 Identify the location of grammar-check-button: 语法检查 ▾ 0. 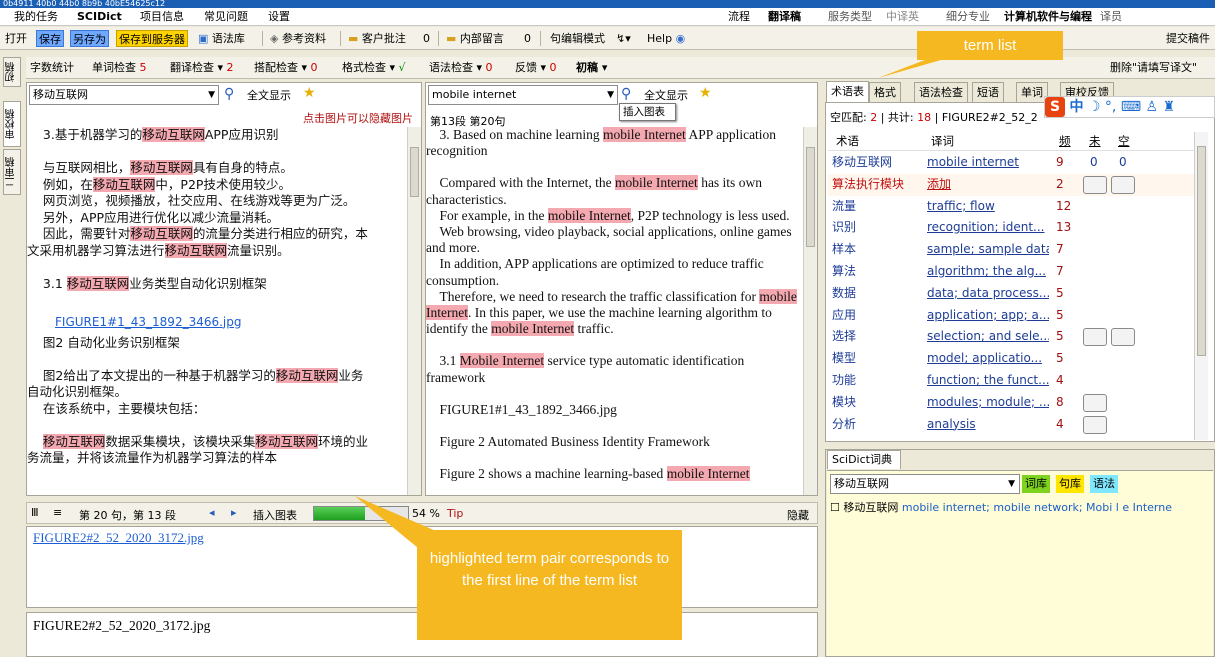
(461, 68).